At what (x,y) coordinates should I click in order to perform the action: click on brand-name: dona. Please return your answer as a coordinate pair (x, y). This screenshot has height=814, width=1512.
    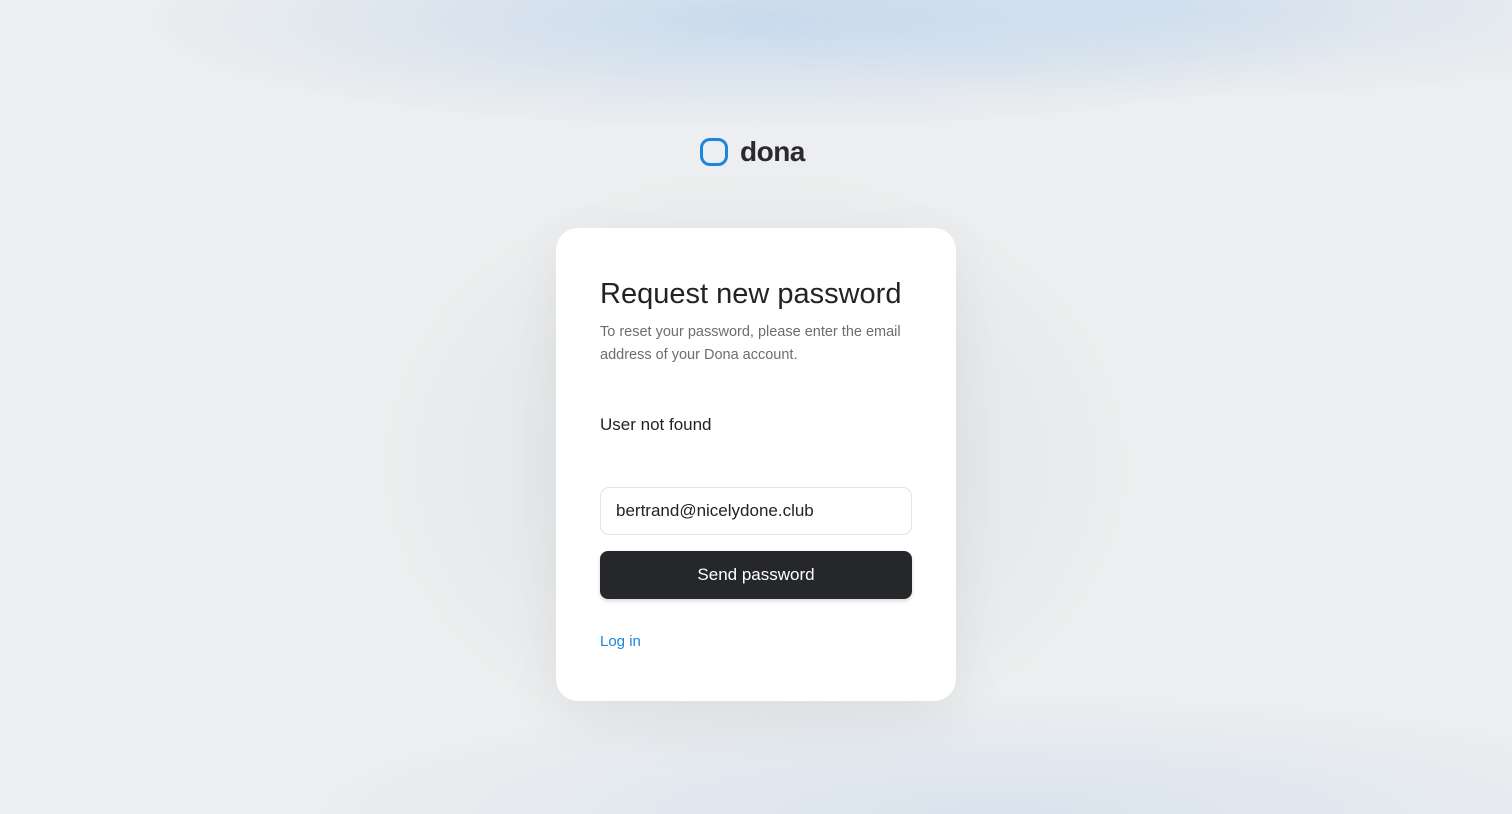
    Looking at the image, I should click on (772, 151).